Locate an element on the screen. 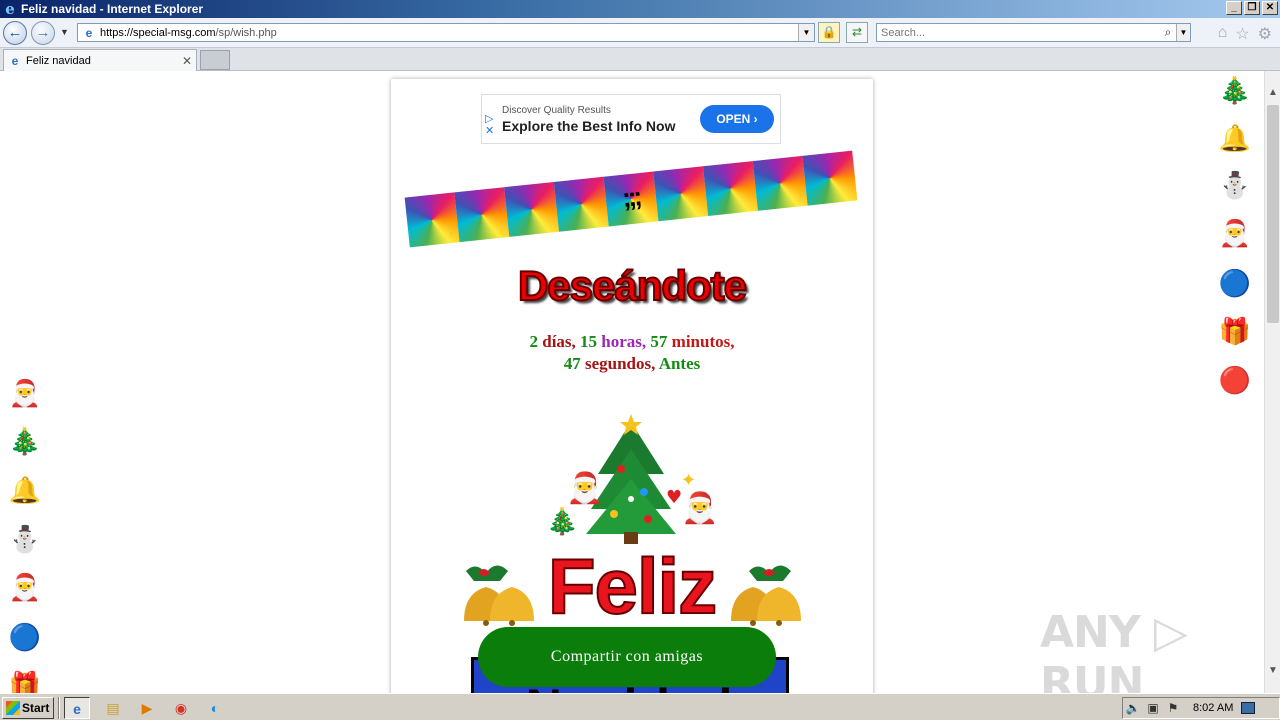 Image resolution: width=1280 pixels, height=720 pixels. taskbar-edge-icon: ◐ is located at coordinates (215, 708).